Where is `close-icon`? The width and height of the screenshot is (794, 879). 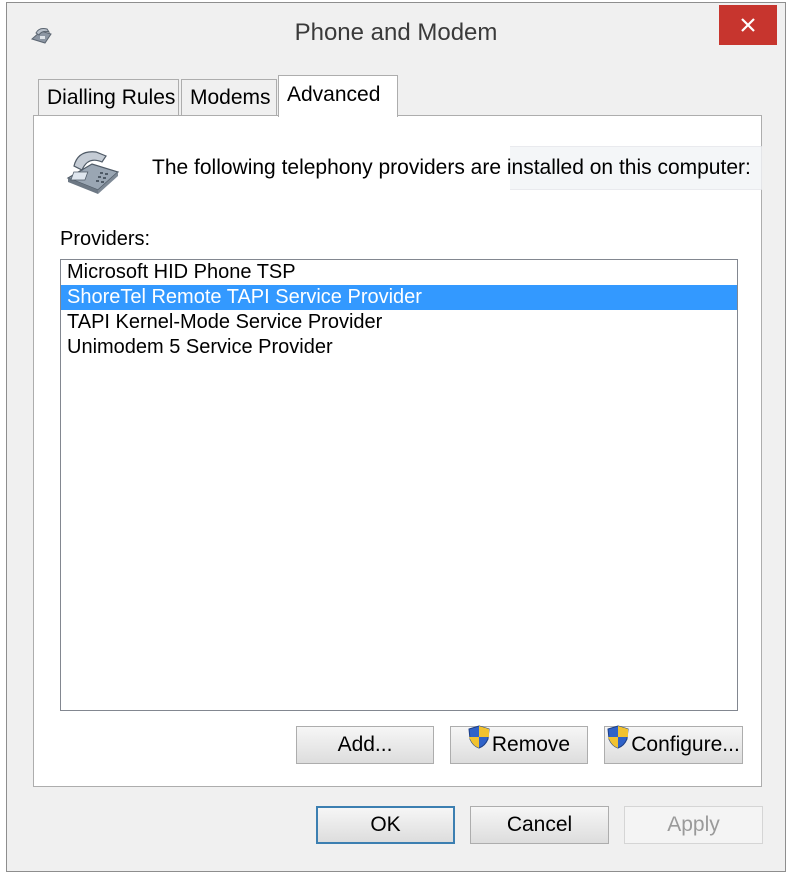 close-icon is located at coordinates (748, 25).